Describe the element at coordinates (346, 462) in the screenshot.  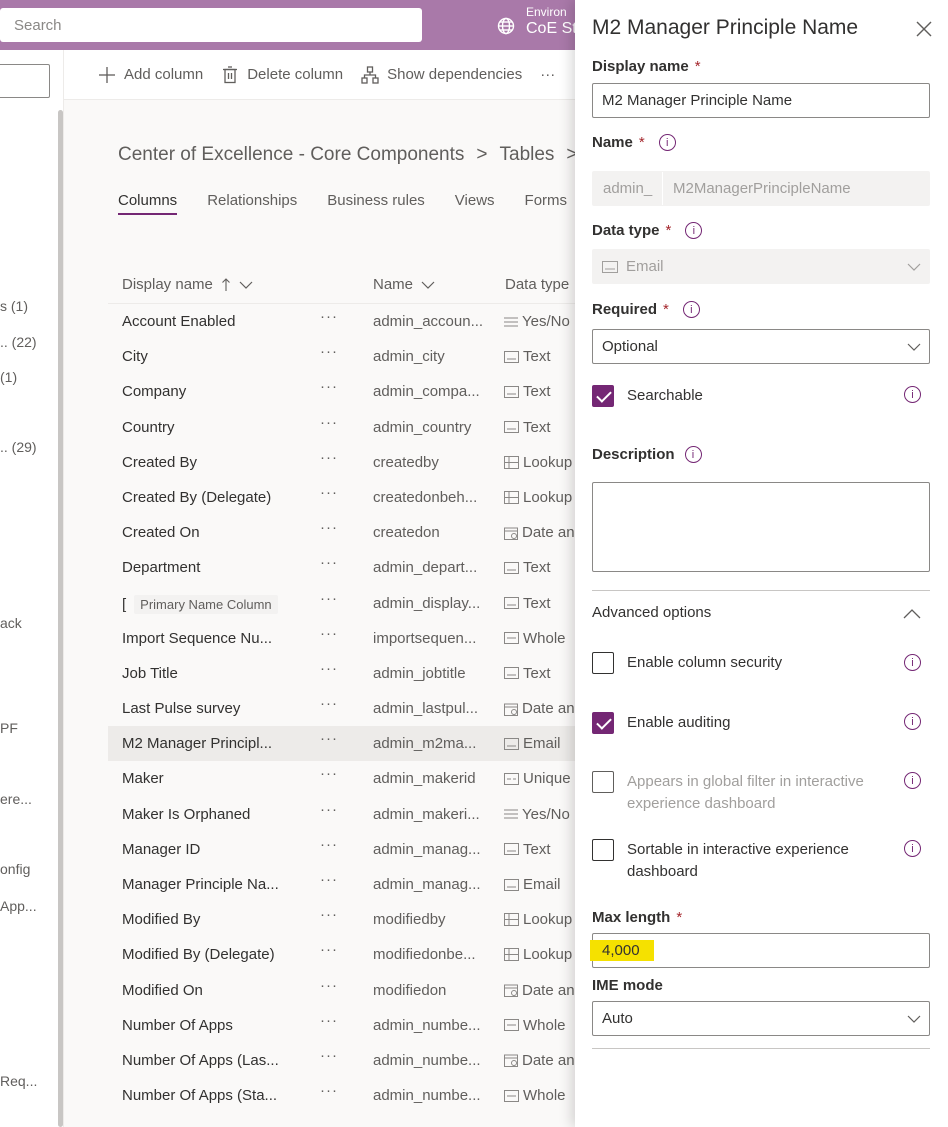
I see `table-row: Created By ··· createdby Lookup` at that location.